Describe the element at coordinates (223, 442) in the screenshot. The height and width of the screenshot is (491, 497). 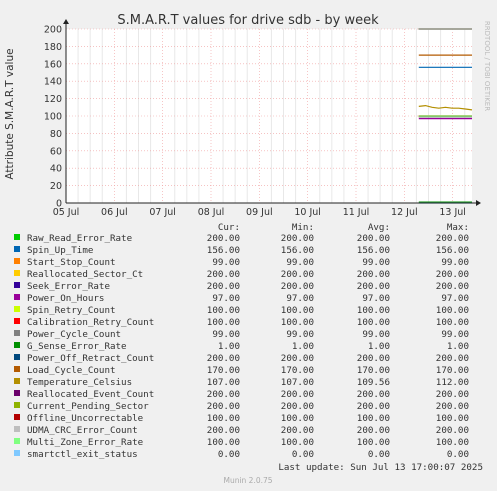
I see `legend-cur-multi-zone-error-rate: 100.00` at that location.